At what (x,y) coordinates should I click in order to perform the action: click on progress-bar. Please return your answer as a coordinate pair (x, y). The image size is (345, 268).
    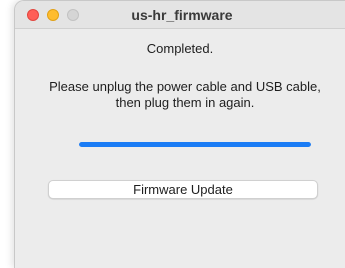
    Looking at the image, I should click on (195, 144).